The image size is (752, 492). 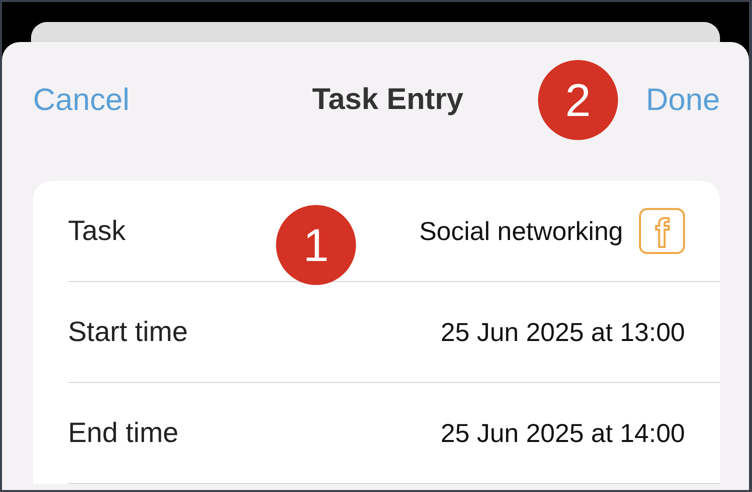 I want to click on time-value: 25 Jun 2025 at 13:00, so click(x=562, y=332).